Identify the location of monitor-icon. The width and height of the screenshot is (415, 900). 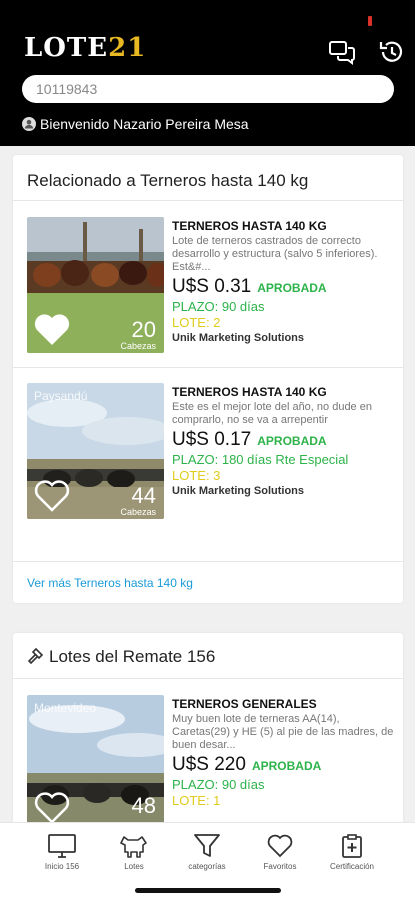
(62, 846).